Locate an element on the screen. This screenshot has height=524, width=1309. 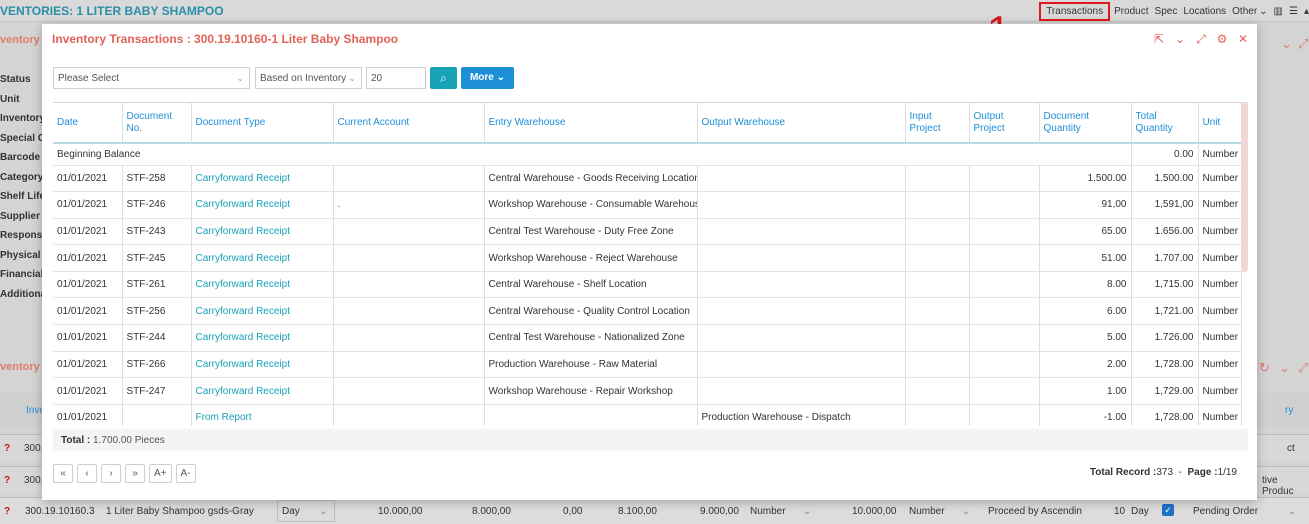
col-current-account: Current Account is located at coordinates (409, 123).